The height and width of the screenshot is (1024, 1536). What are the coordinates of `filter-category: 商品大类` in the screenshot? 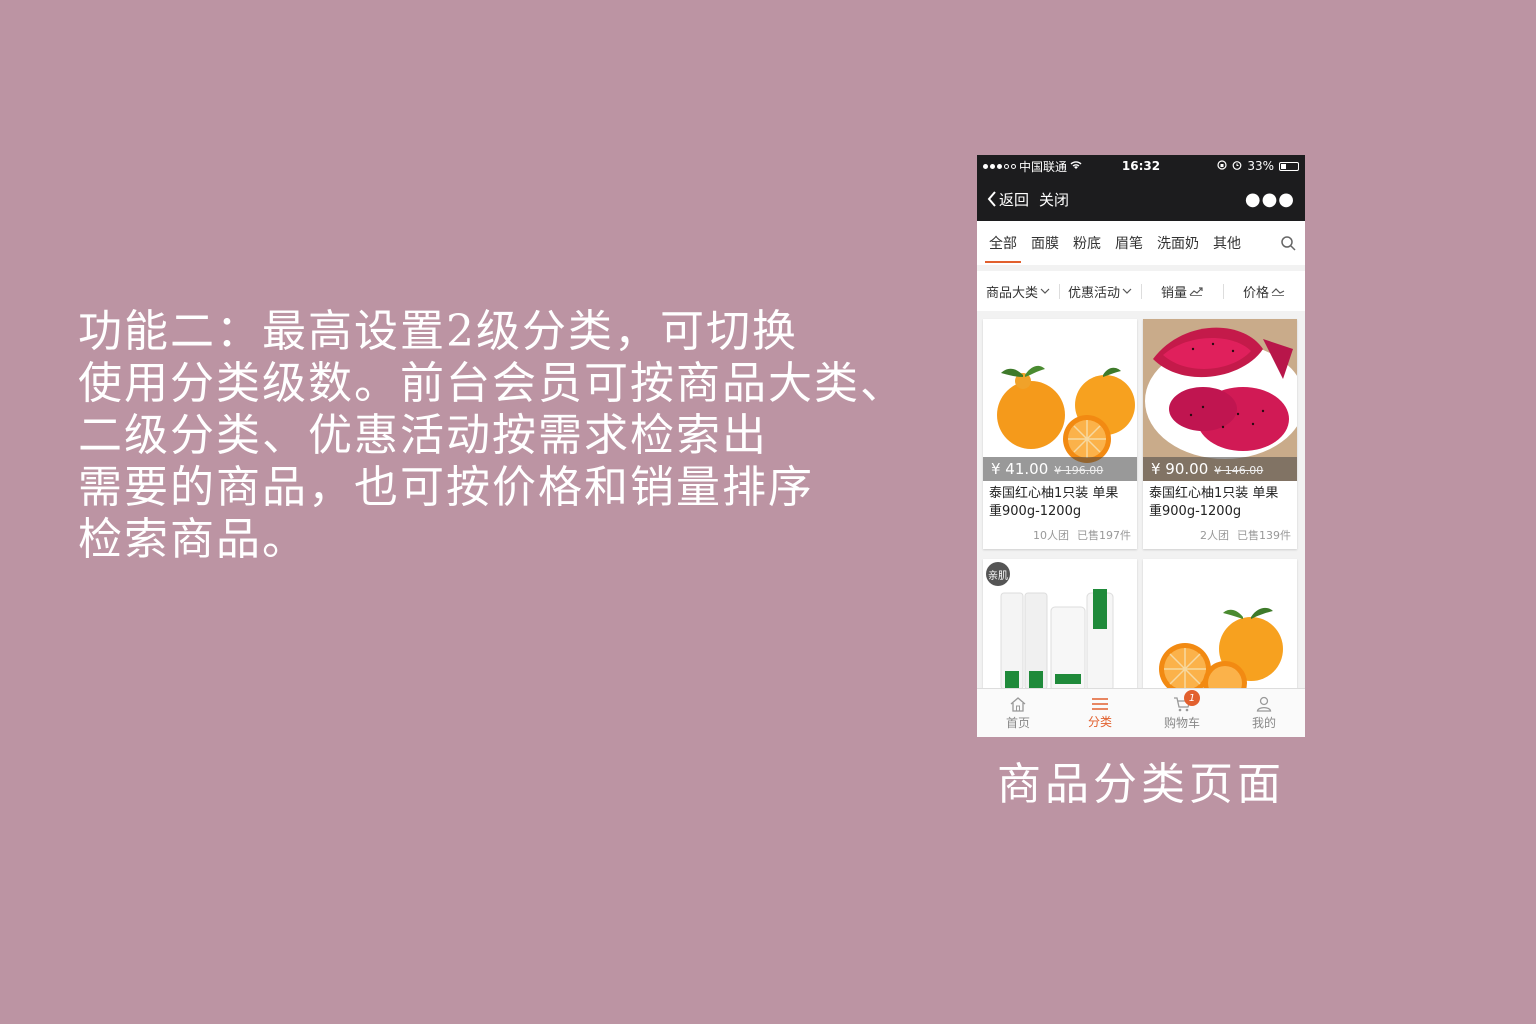 It's located at (1018, 291).